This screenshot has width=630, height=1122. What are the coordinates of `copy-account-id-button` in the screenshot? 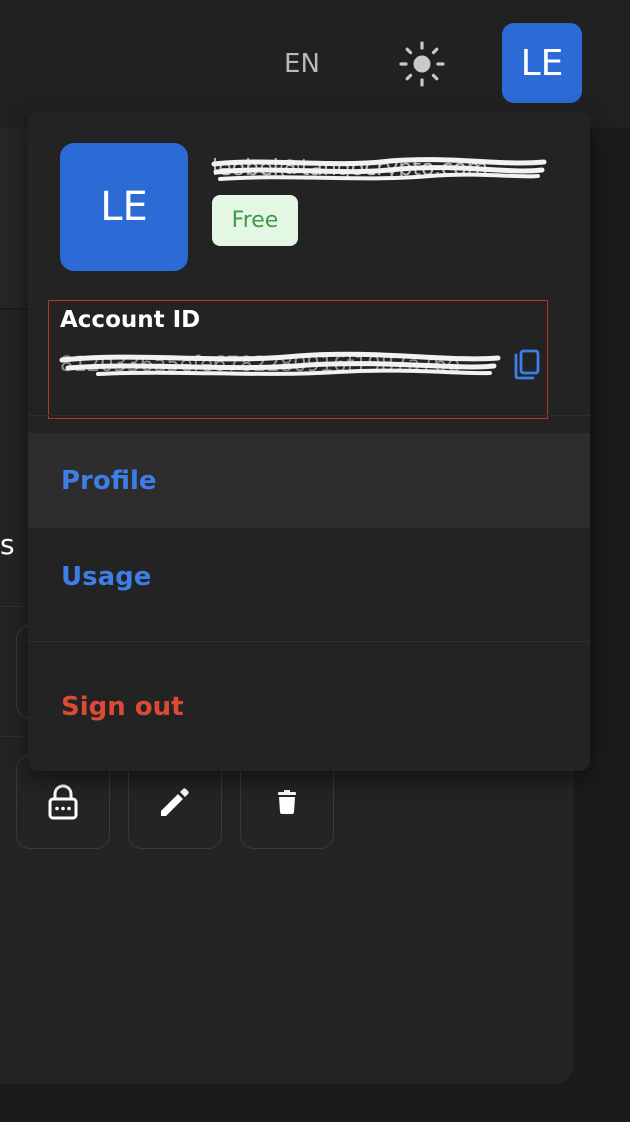 It's located at (527, 365).